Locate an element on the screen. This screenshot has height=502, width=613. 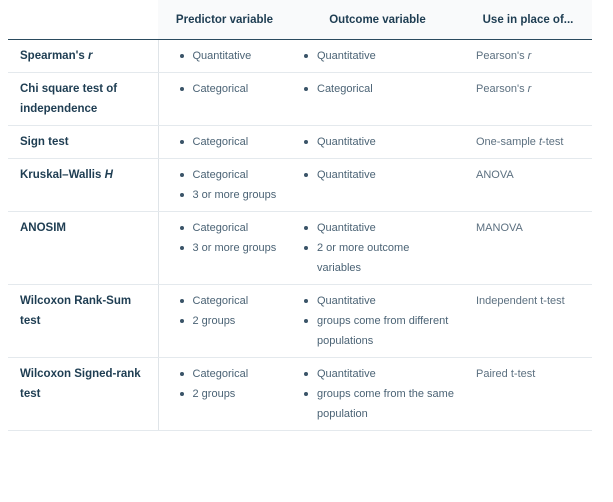
outcome-variable-list: Categorical is located at coordinates (378, 89).